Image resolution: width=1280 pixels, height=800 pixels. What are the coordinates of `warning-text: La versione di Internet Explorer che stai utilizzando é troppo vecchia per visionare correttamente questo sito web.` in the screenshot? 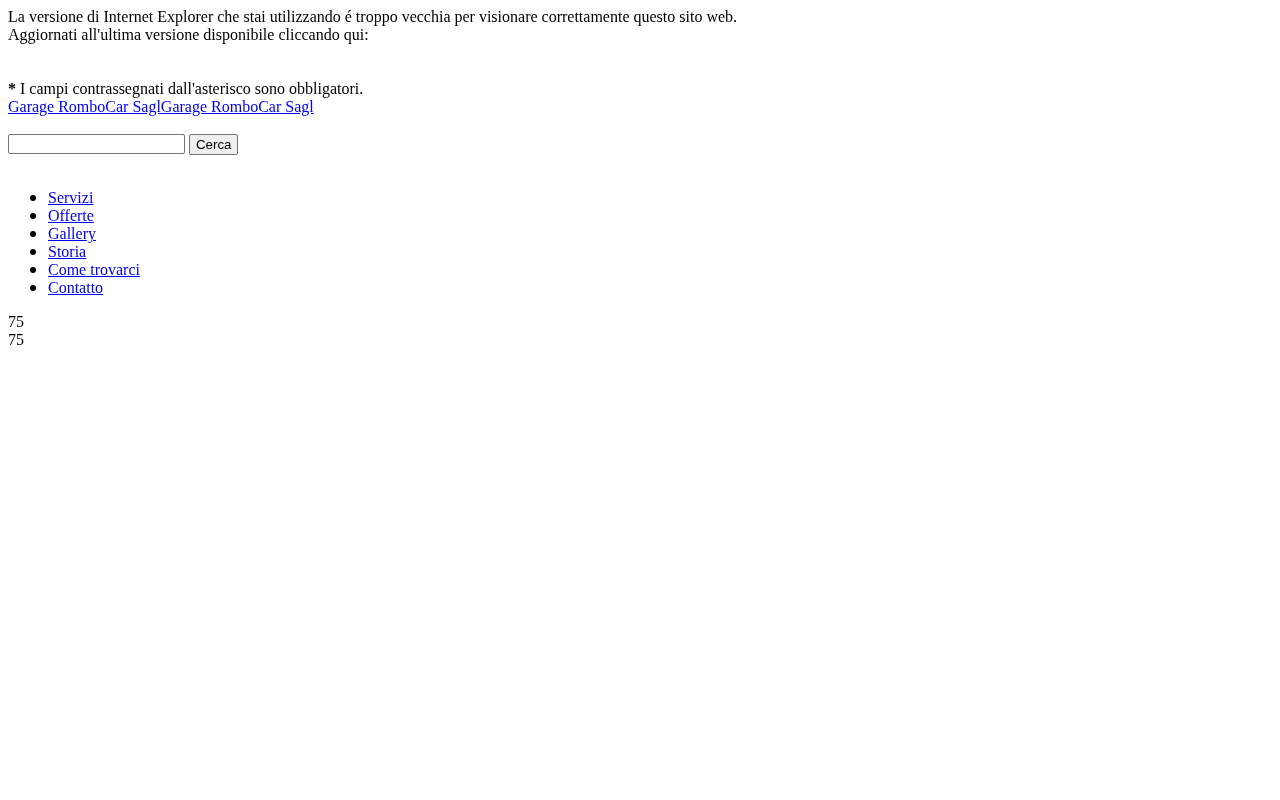 It's located at (373, 16).